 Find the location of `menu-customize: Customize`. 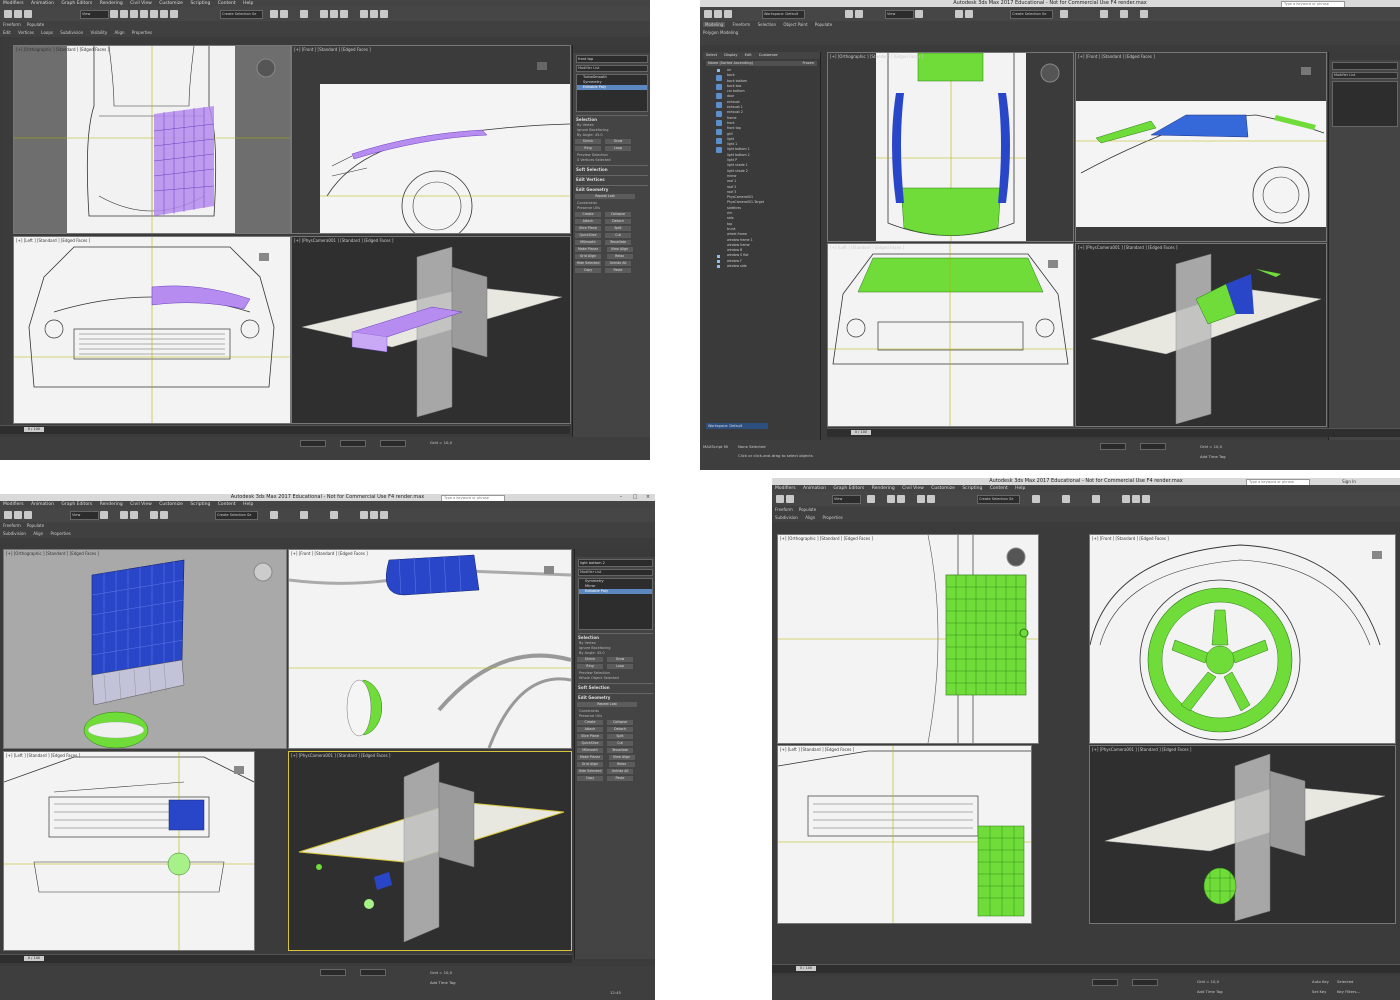

menu-customize: Customize is located at coordinates (171, 504).